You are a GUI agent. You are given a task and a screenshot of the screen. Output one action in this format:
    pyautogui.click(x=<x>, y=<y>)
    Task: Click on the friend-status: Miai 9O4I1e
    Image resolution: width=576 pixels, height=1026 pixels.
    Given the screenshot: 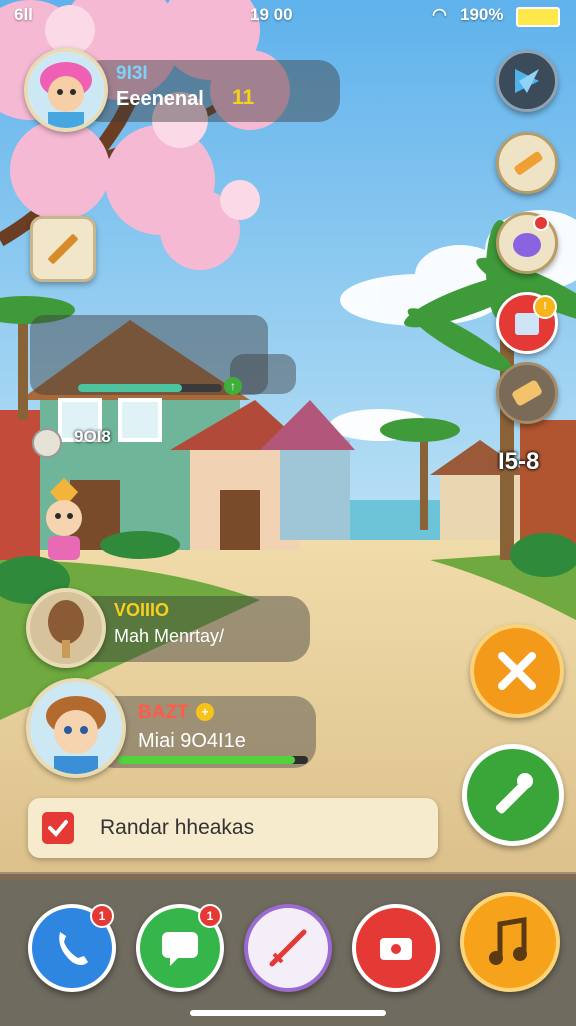 What is the action you would take?
    pyautogui.click(x=192, y=741)
    